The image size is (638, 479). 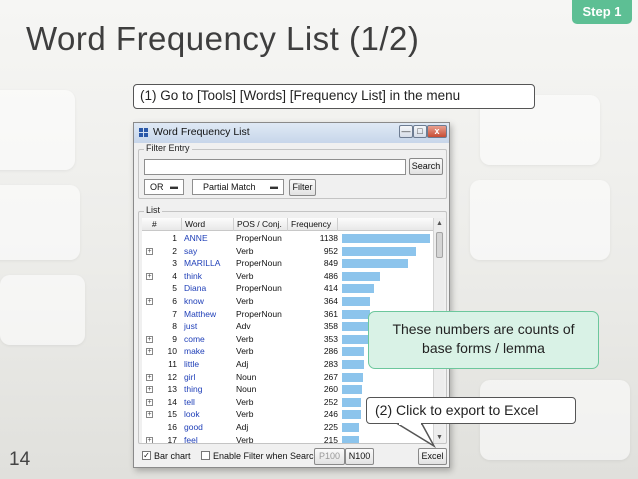 What do you see at coordinates (193, 427) in the screenshot?
I see `row-word: good` at bounding box center [193, 427].